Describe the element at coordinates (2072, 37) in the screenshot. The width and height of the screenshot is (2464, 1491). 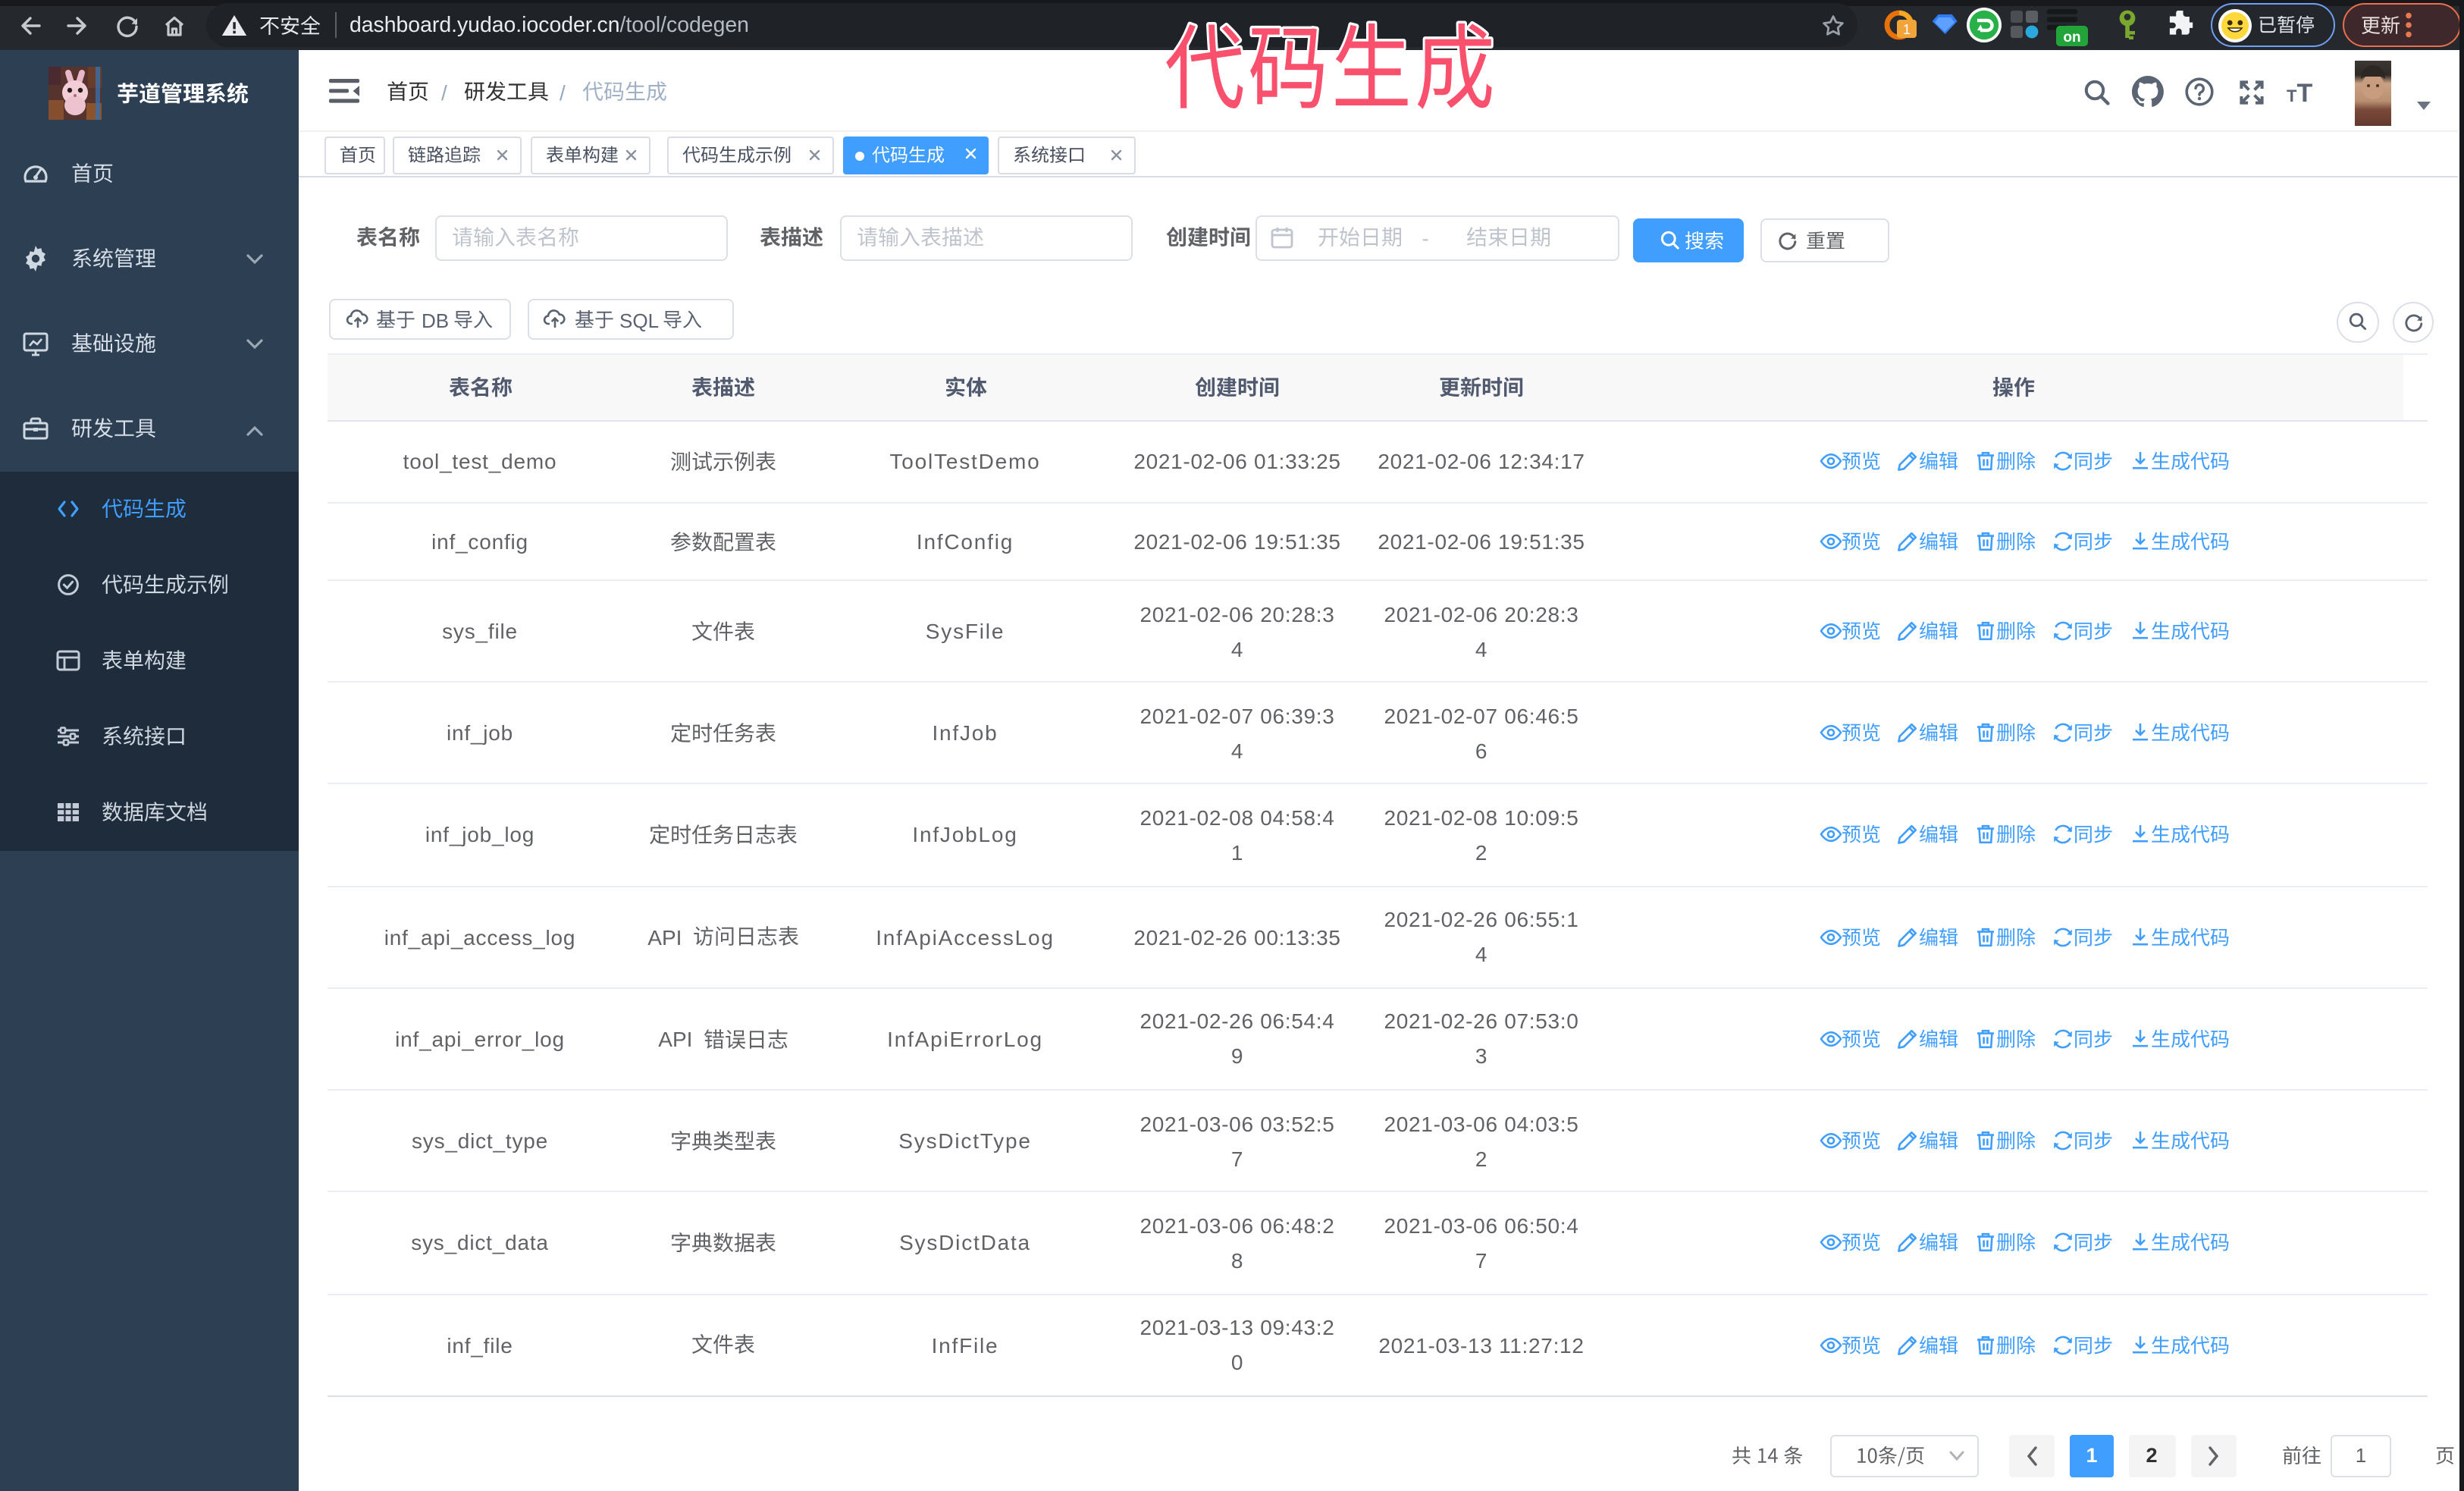
I see `svg-text: on` at that location.